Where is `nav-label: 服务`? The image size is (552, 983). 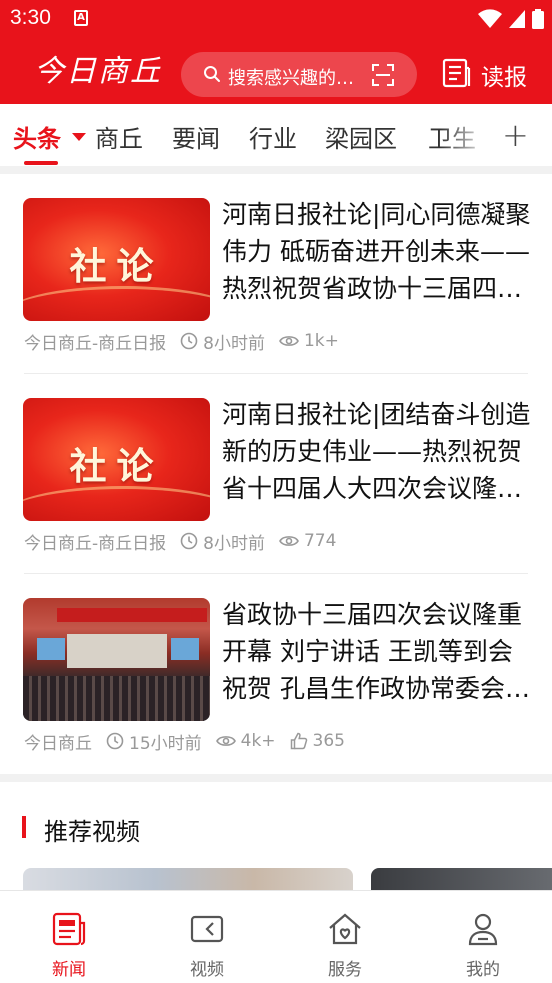 nav-label: 服务 is located at coordinates (345, 970).